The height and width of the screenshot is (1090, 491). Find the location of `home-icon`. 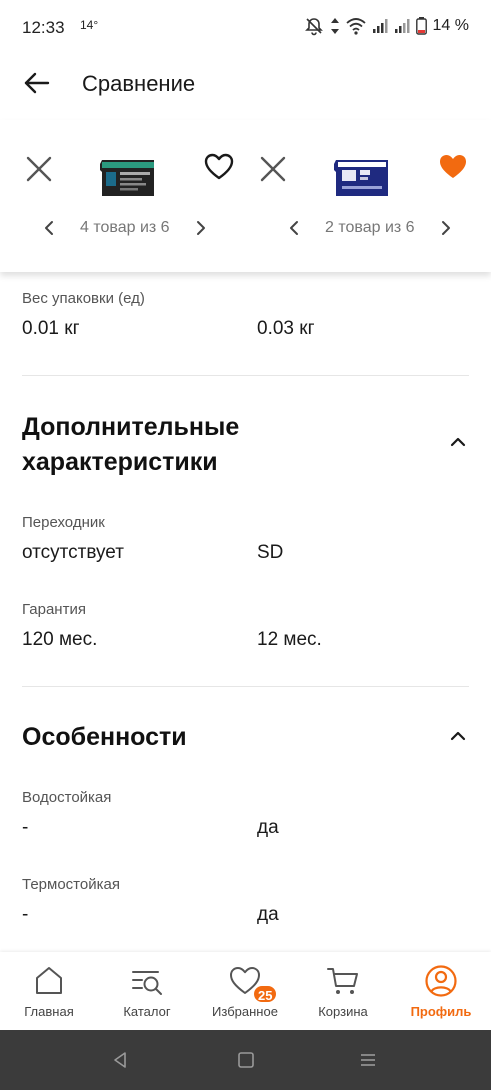

home-icon is located at coordinates (49, 980).